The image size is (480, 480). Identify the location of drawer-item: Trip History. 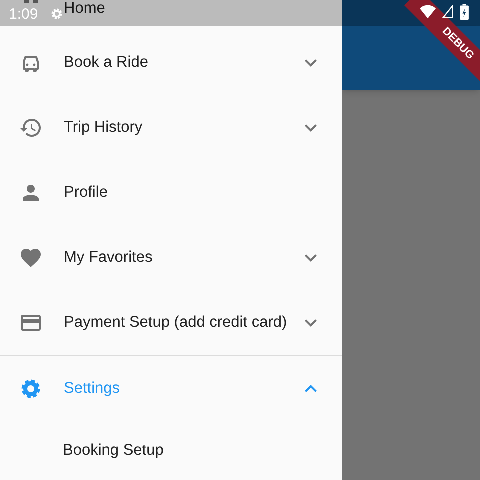
(171, 127).